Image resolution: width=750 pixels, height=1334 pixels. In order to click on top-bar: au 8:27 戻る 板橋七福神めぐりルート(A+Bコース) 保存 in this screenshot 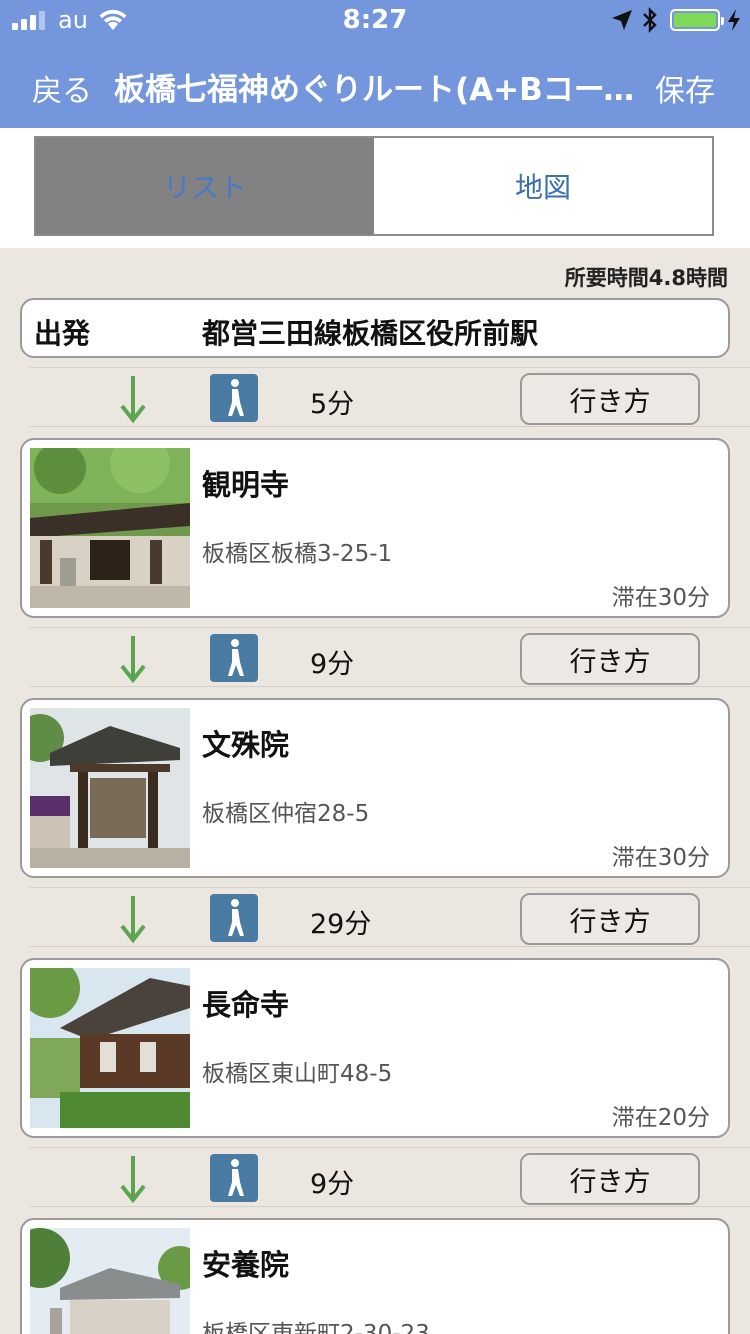, I will do `click(375, 64)`.